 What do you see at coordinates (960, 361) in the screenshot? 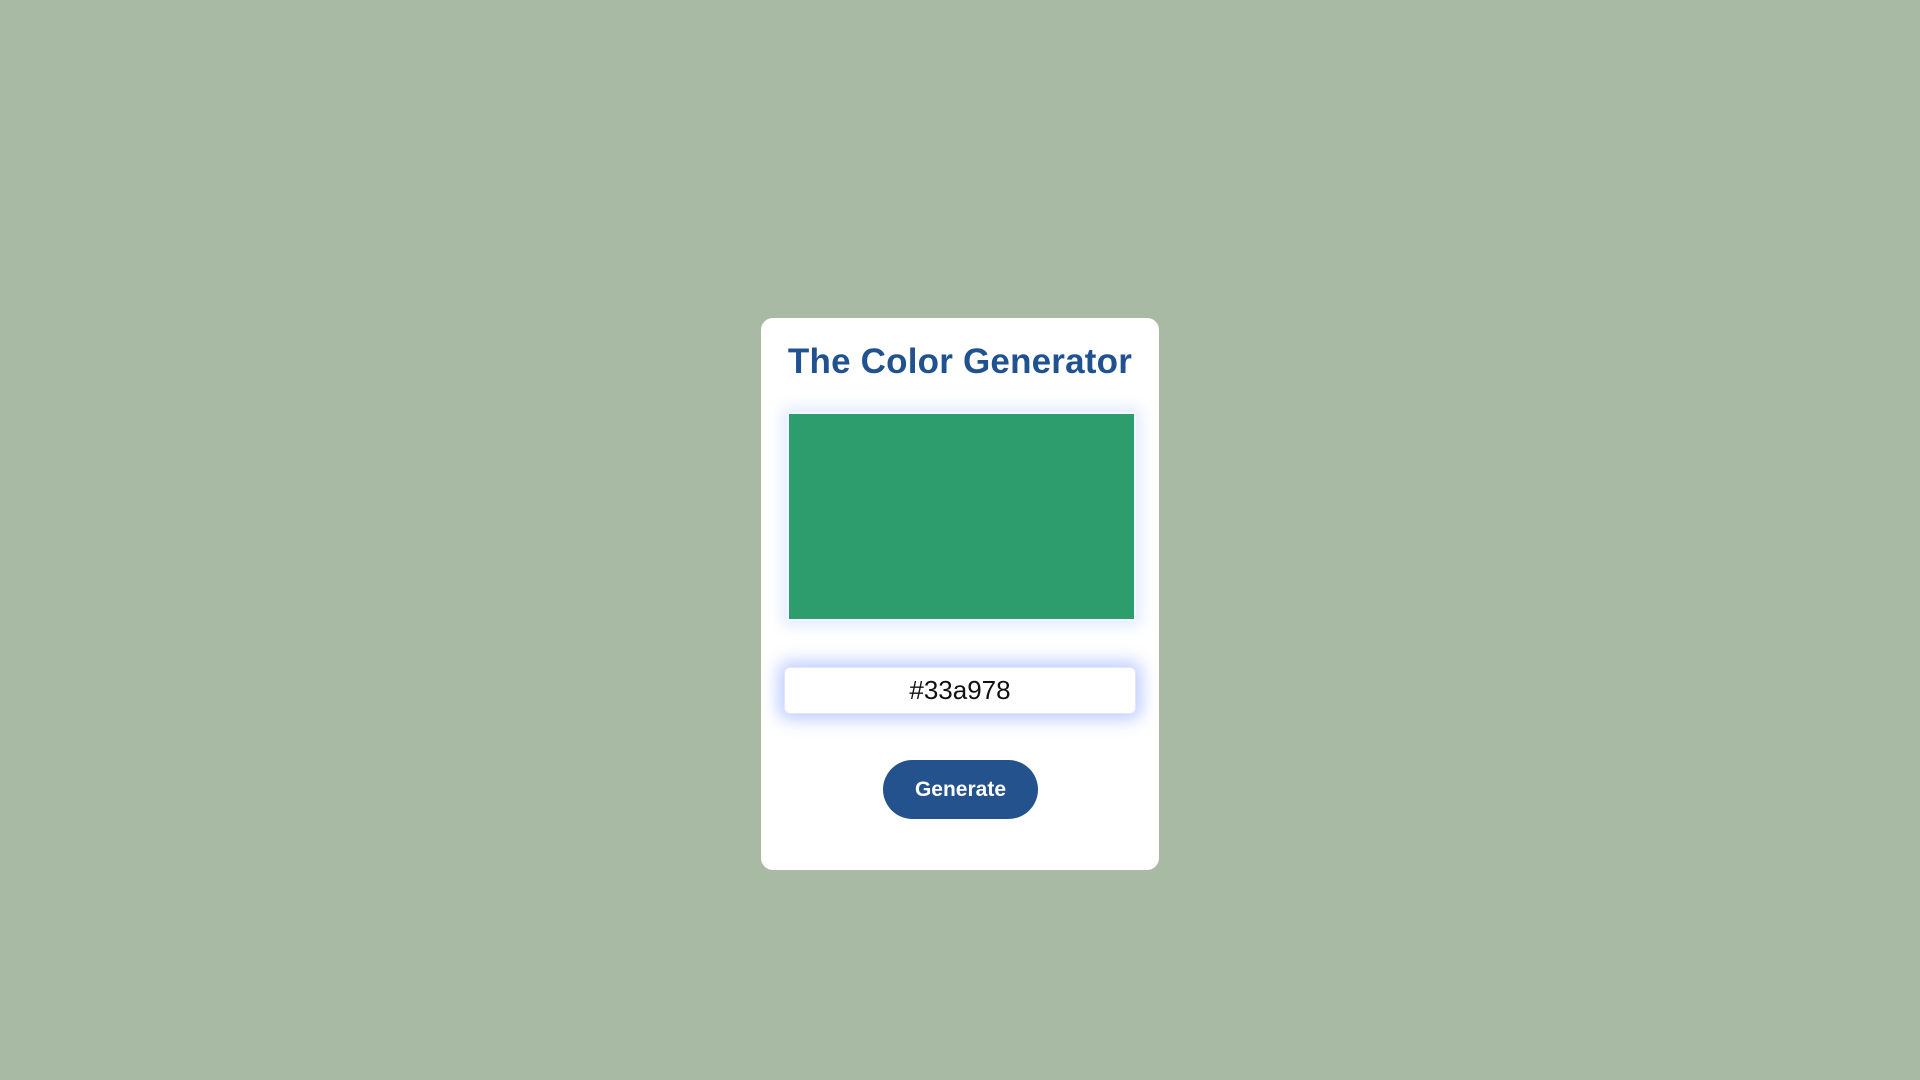
I see `page-title: The Color Generator` at bounding box center [960, 361].